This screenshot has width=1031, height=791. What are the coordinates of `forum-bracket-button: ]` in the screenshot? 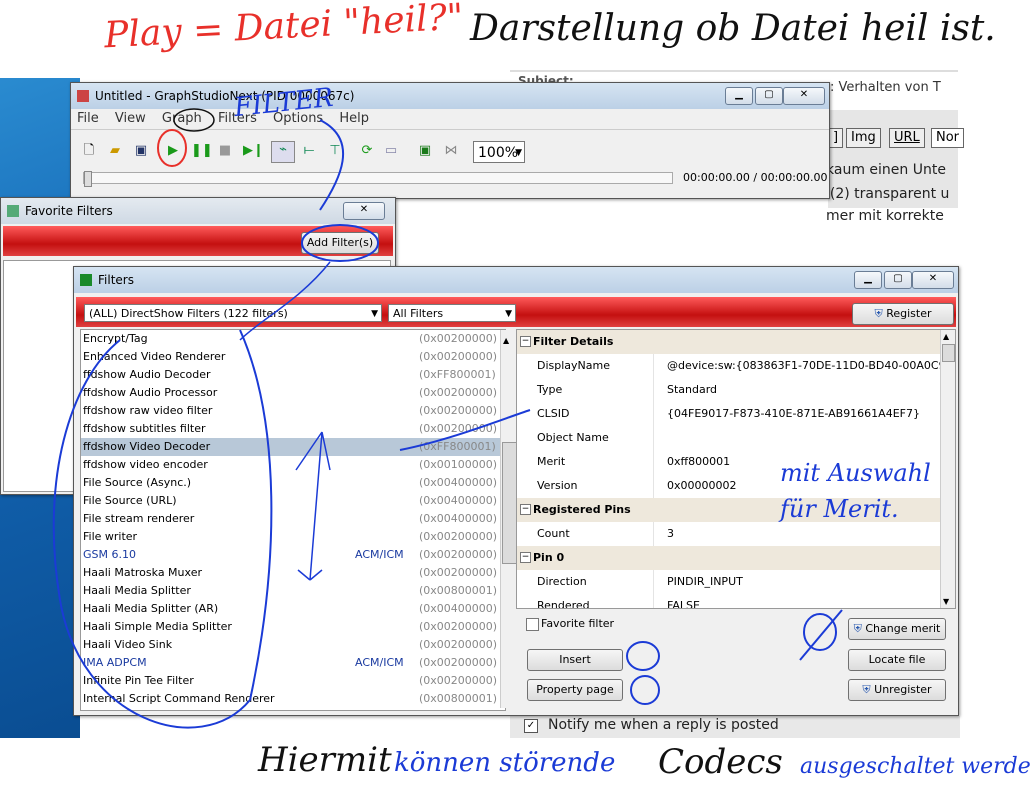 It's located at (836, 138).